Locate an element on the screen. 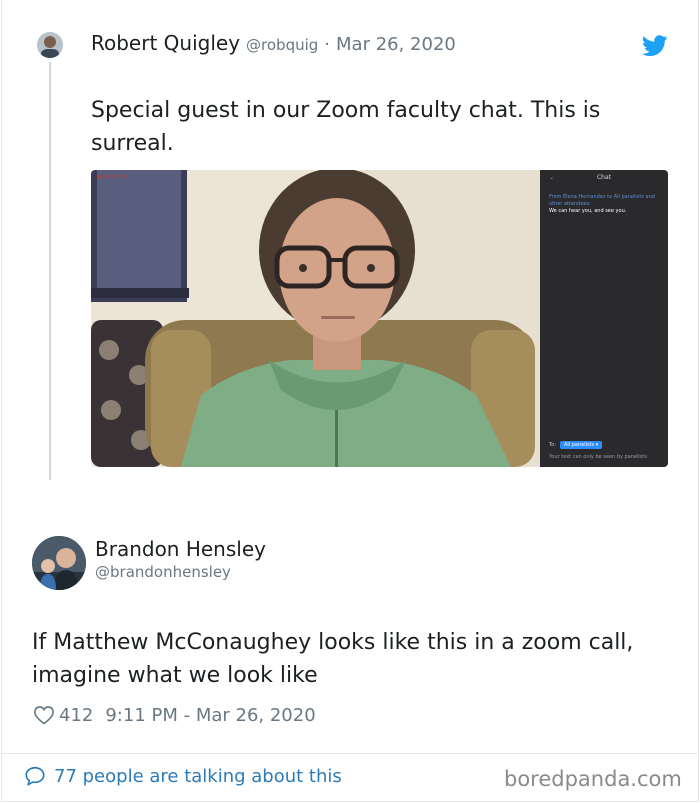 Image resolution: width=700 pixels, height=803 pixels. talking-link: 77 people are talking about this is located at coordinates (183, 776).